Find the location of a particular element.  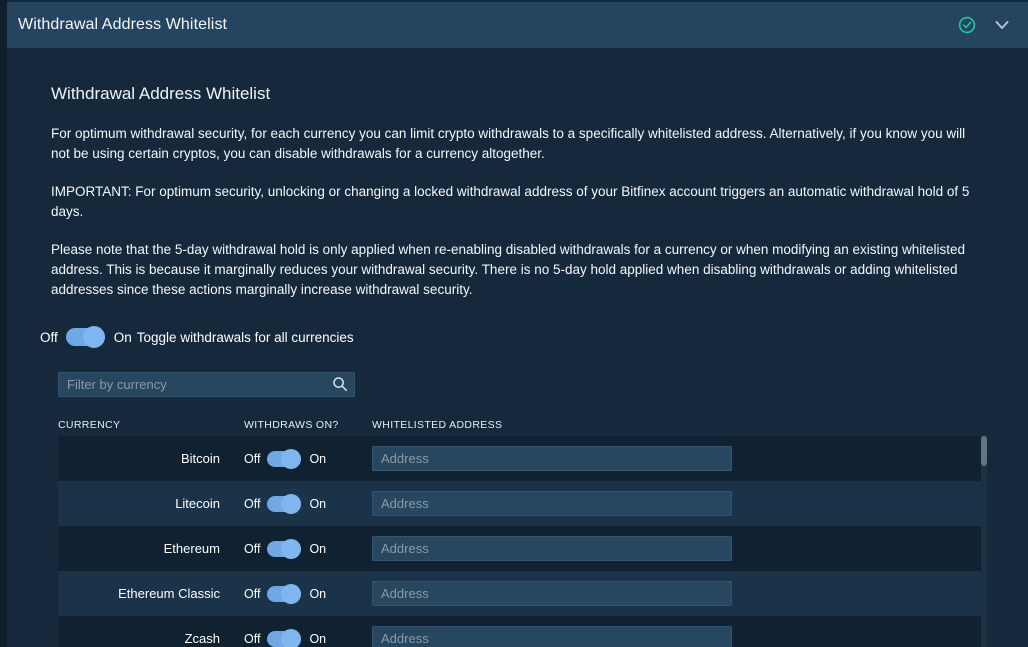

panel-title: Withdrawal Address Whitelist is located at coordinates (123, 24).